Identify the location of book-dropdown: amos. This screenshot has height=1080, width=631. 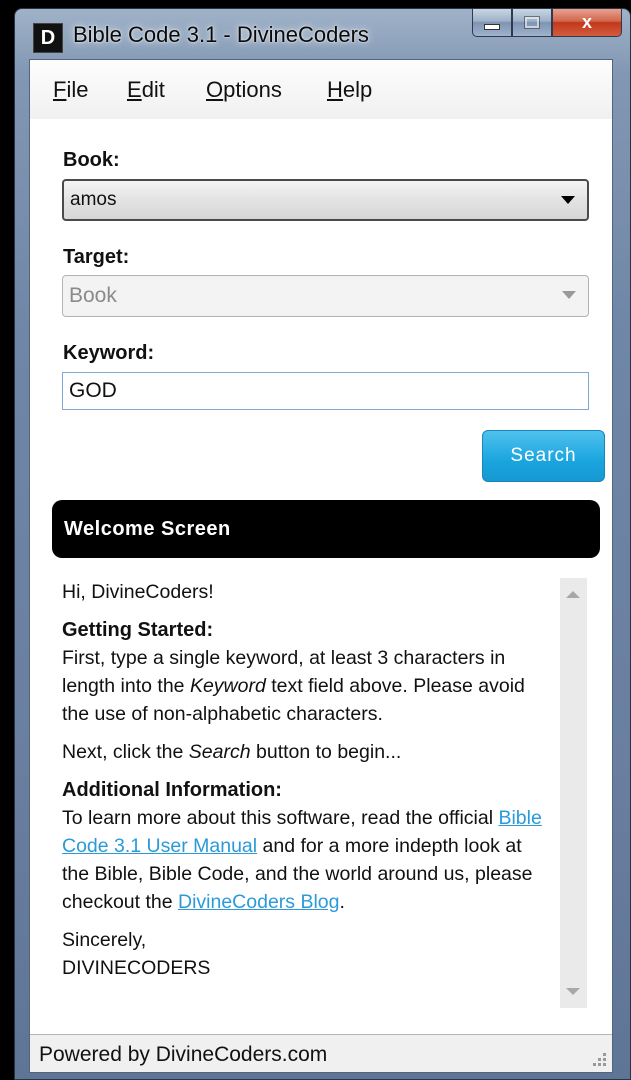
(325, 200).